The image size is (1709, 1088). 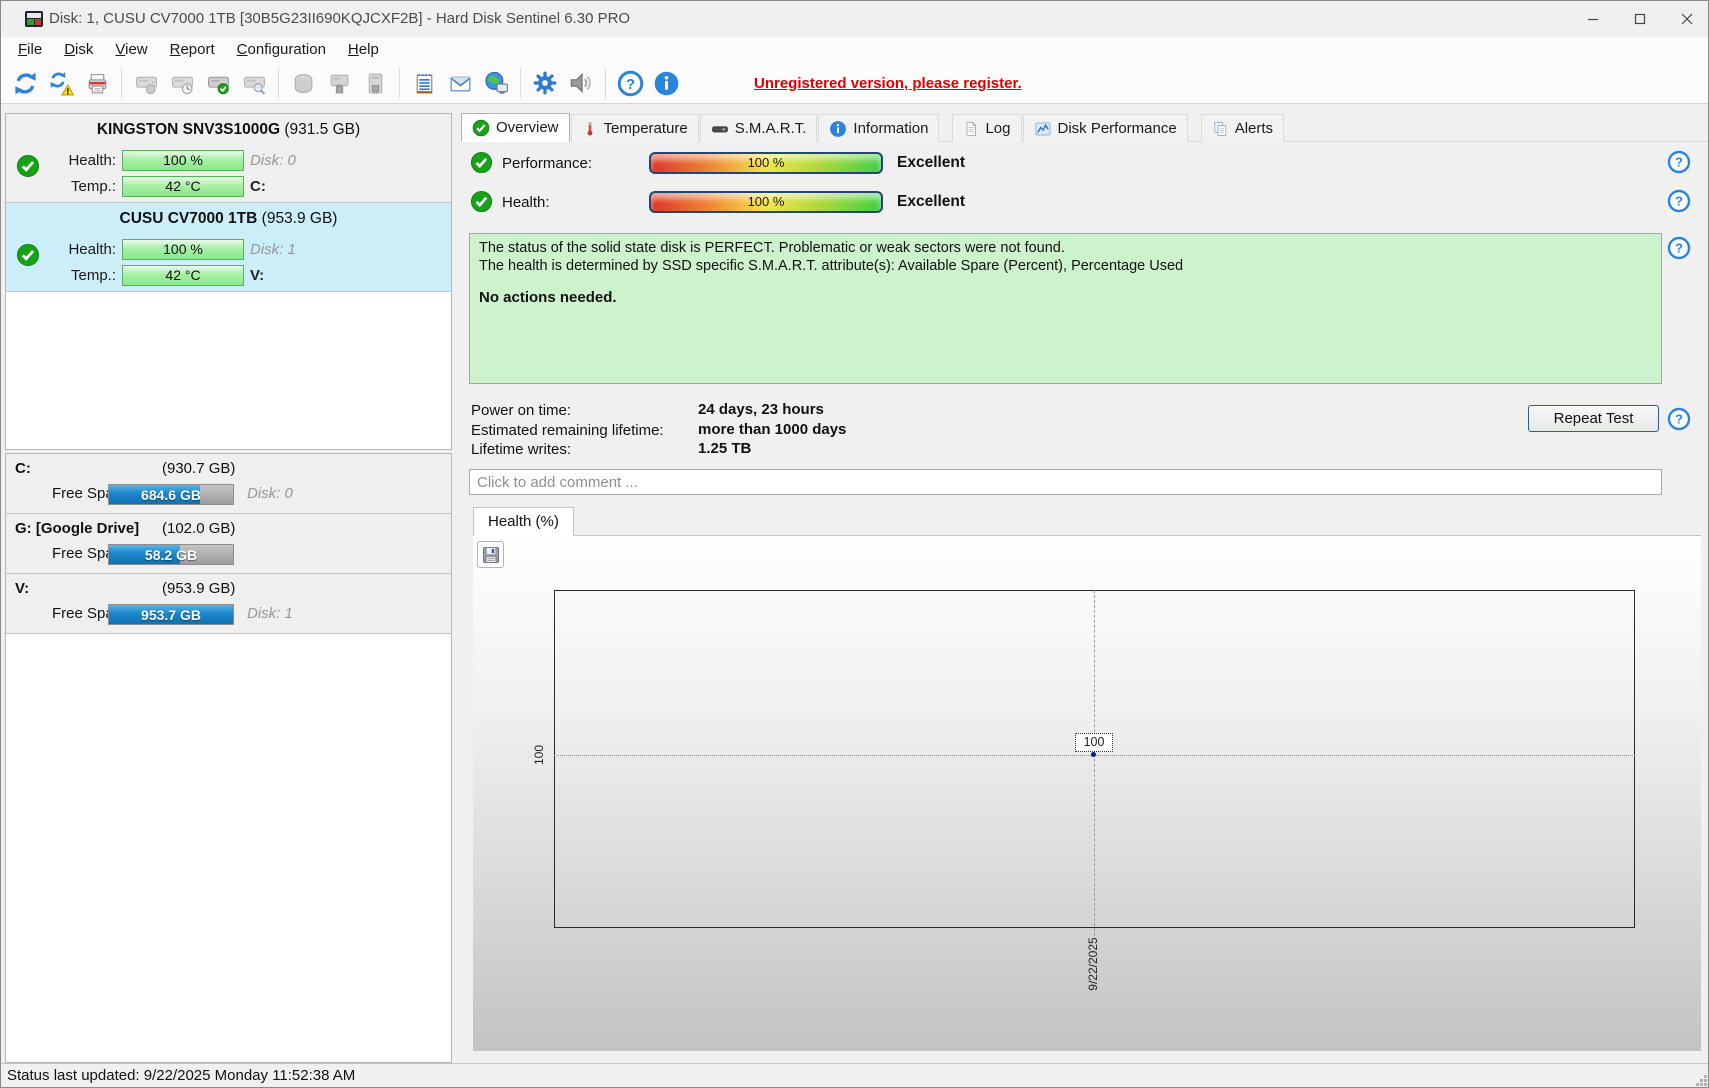 What do you see at coordinates (1679, 162) in the screenshot?
I see `performance-help-icon: ?` at bounding box center [1679, 162].